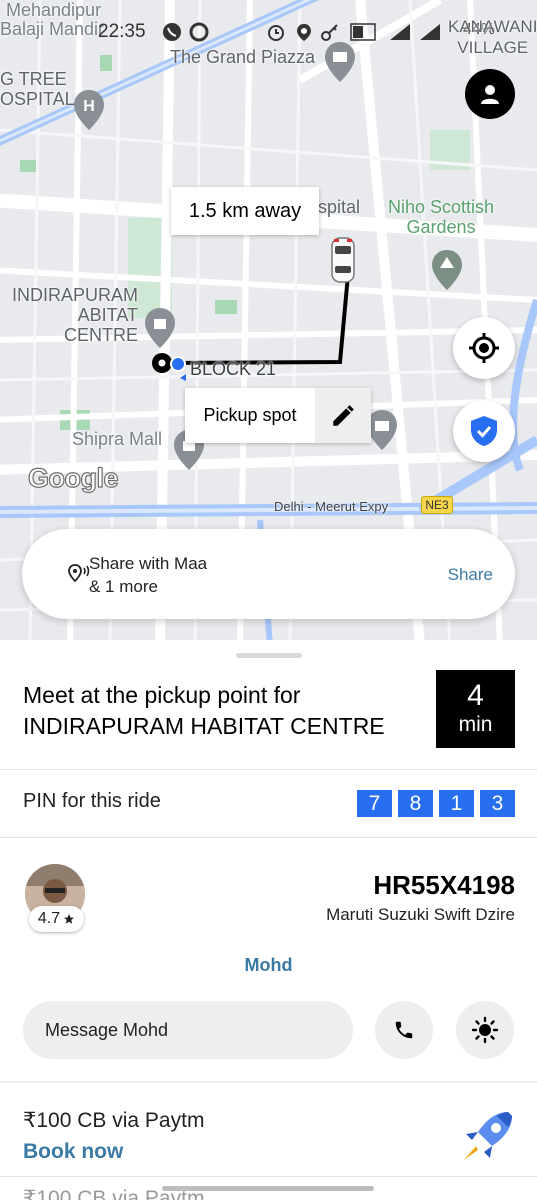 The width and height of the screenshot is (537, 1200). I want to click on star-icon, so click(69, 919).